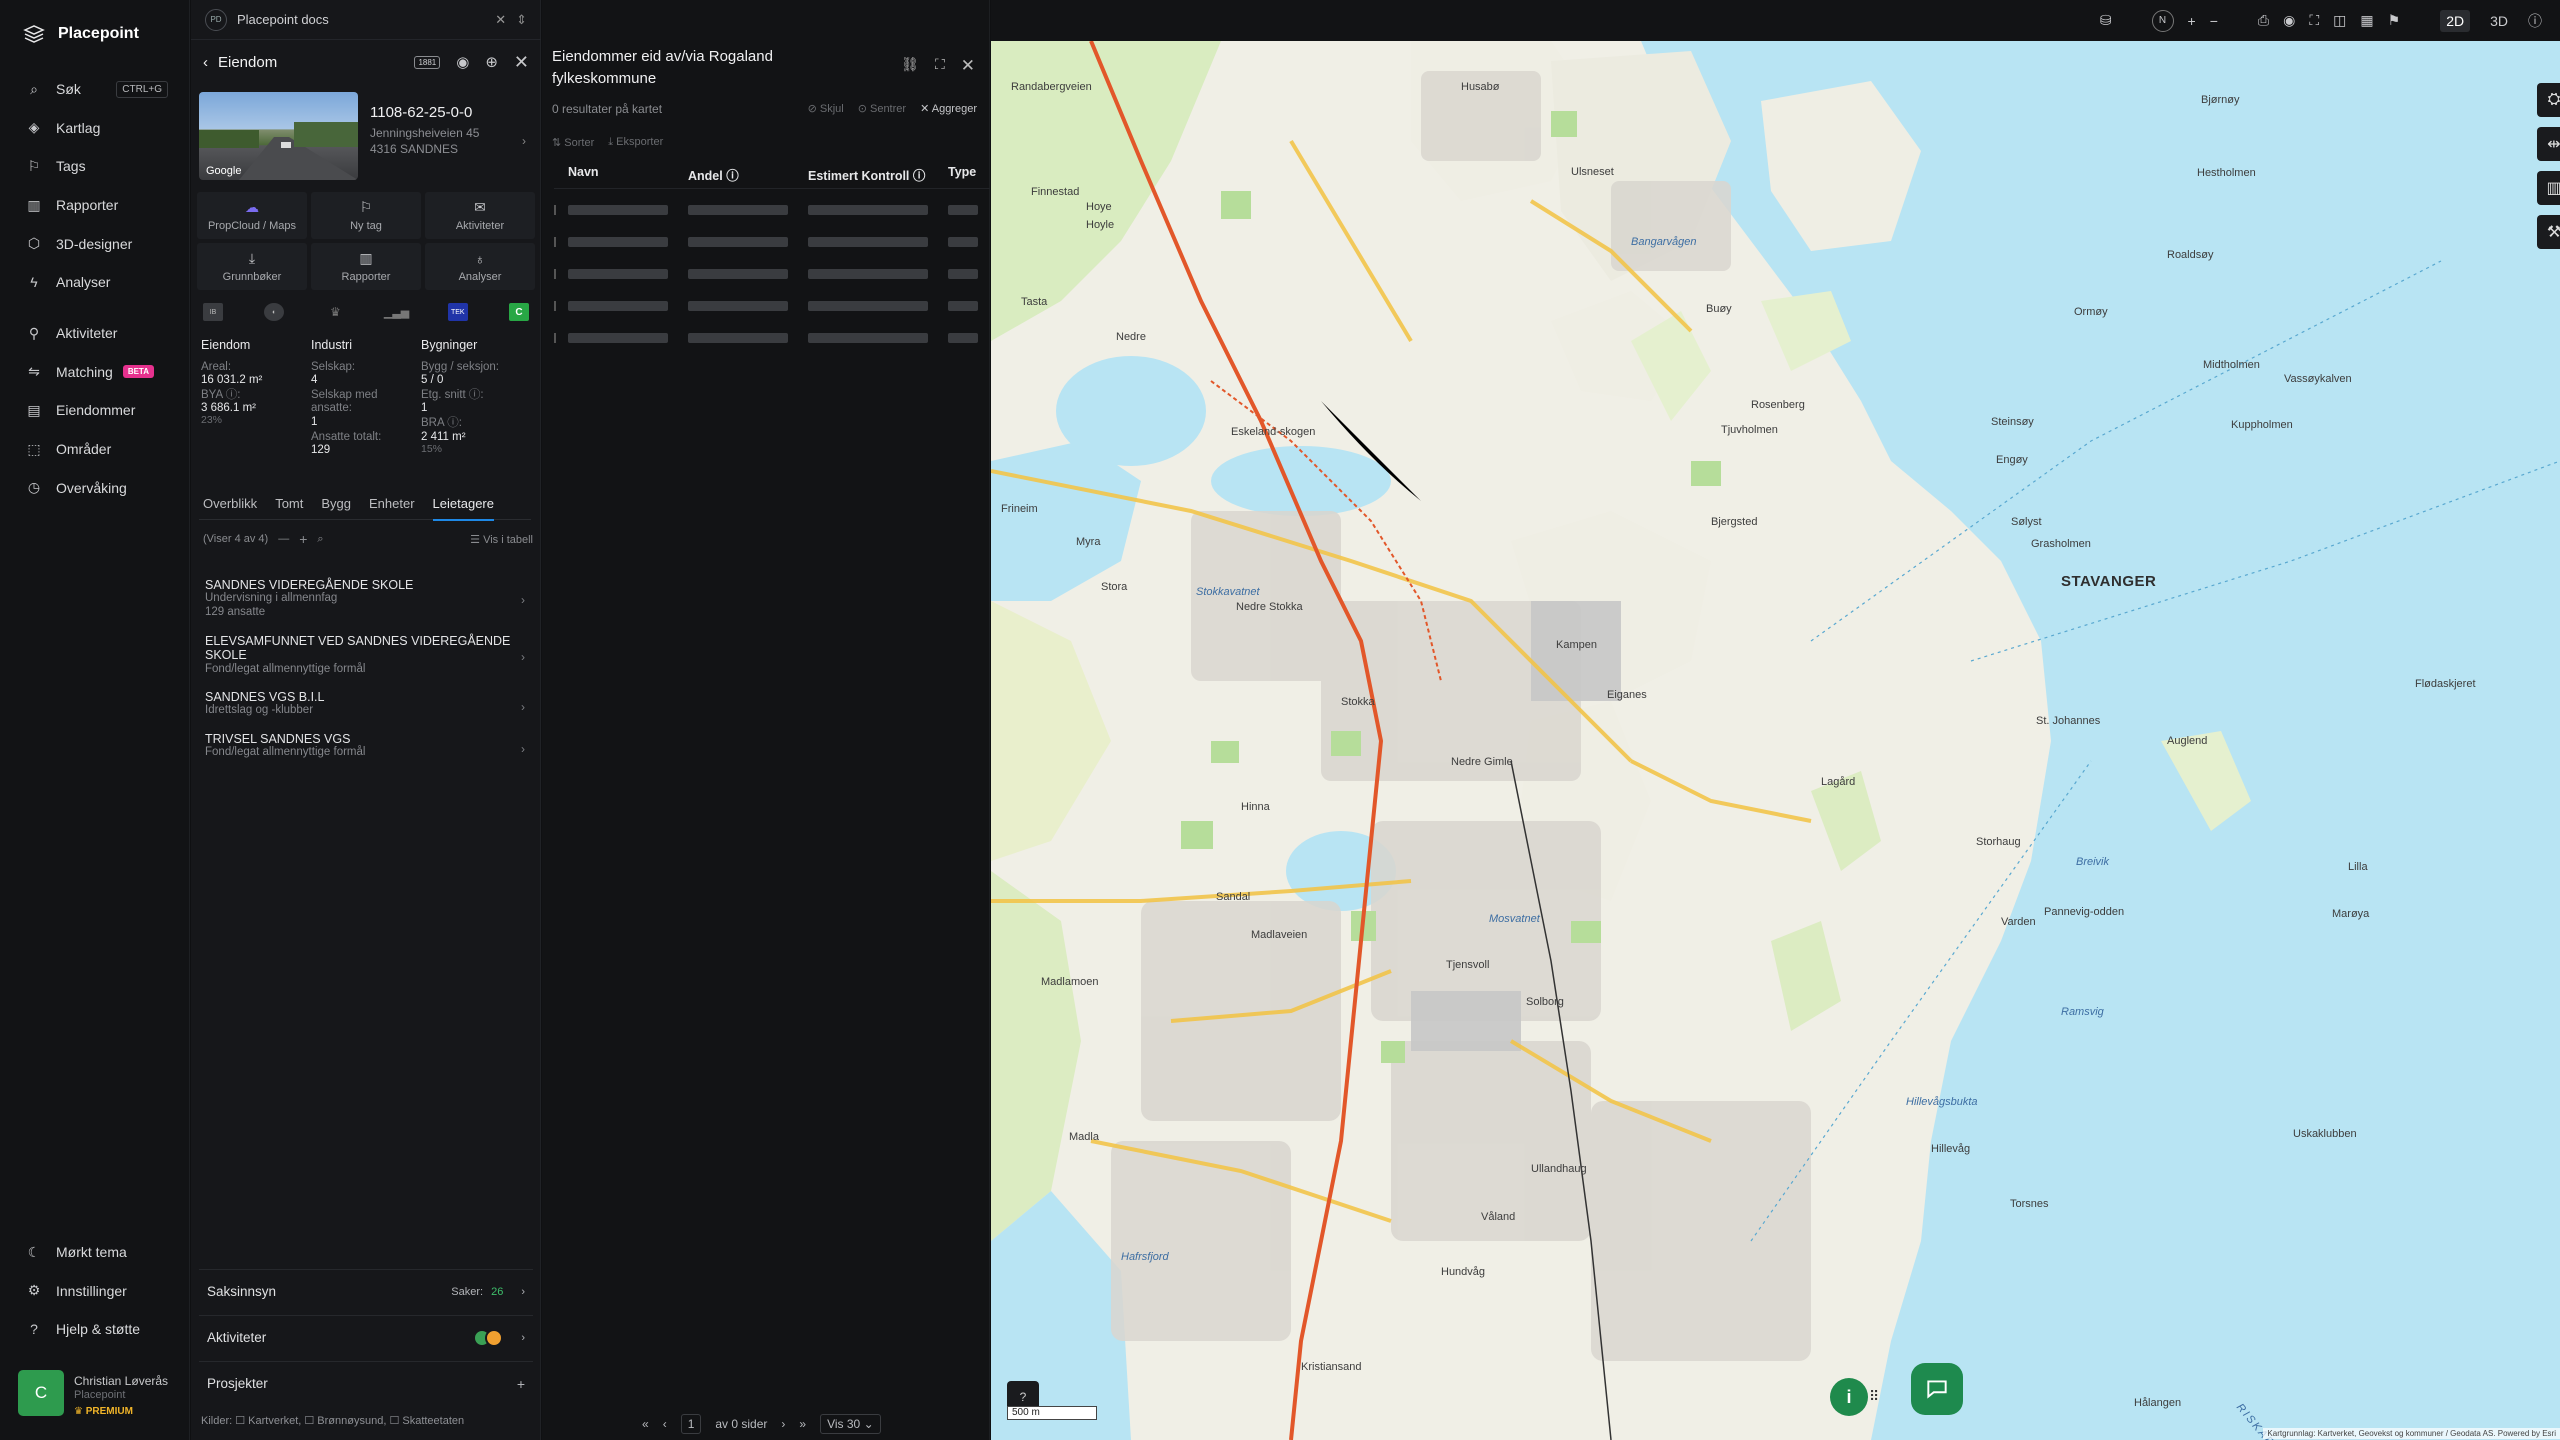 This screenshot has width=2560, height=1440. I want to click on tab-leietagere: Leietagere, so click(463, 508).